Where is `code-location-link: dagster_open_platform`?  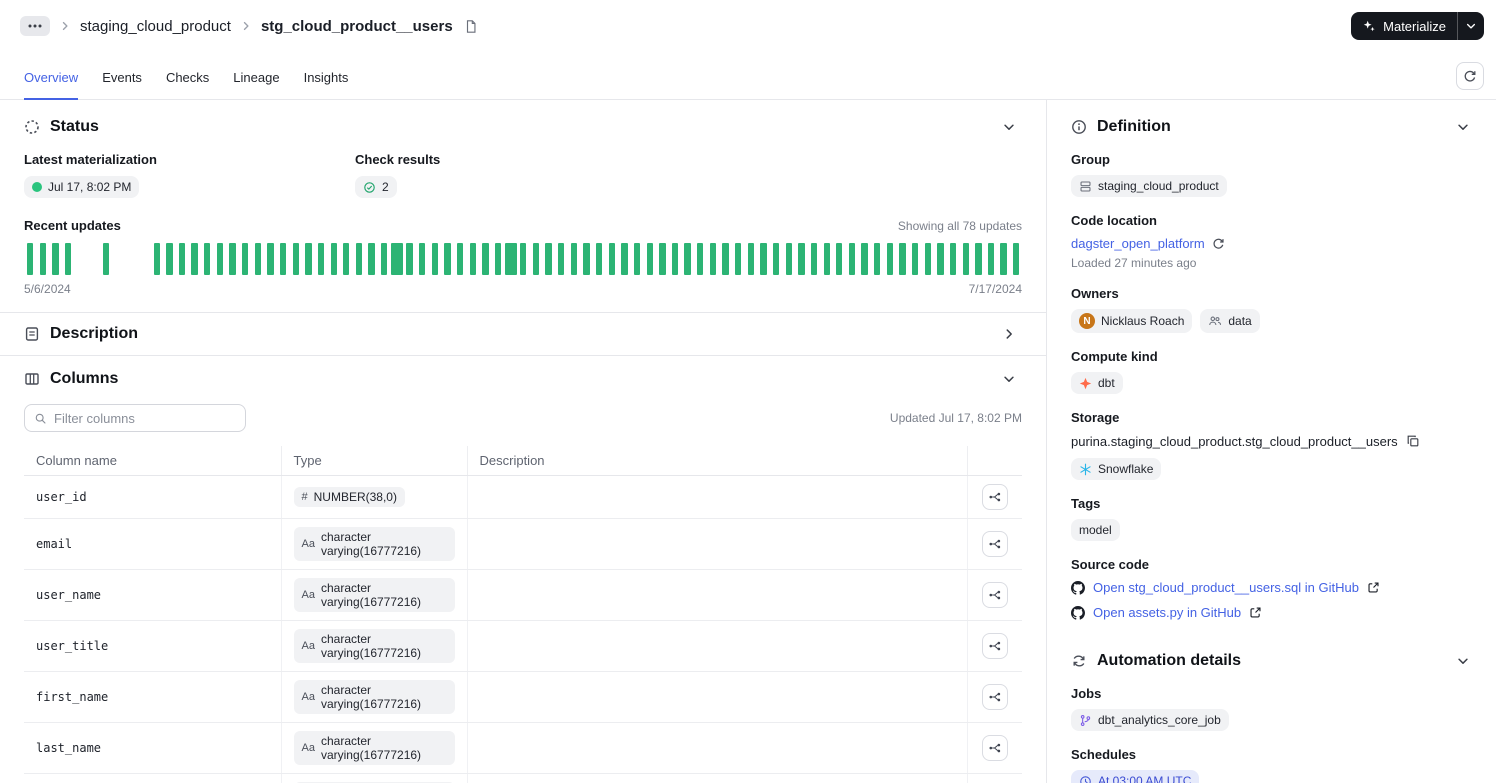 code-location-link: dagster_open_platform is located at coordinates (1138, 243).